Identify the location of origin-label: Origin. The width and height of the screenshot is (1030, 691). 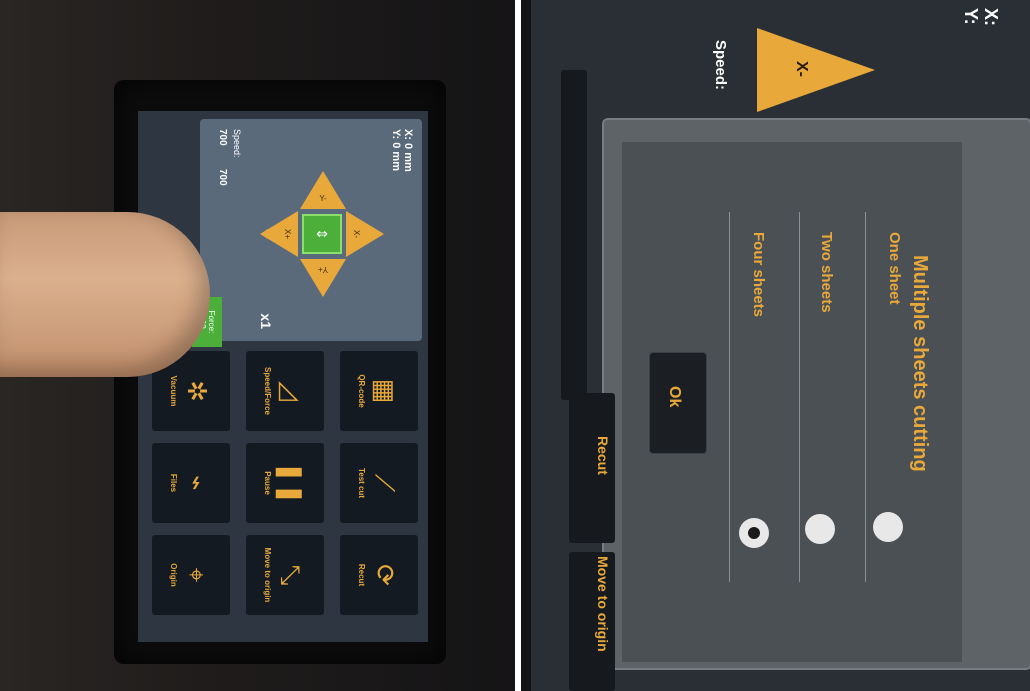
(174, 575).